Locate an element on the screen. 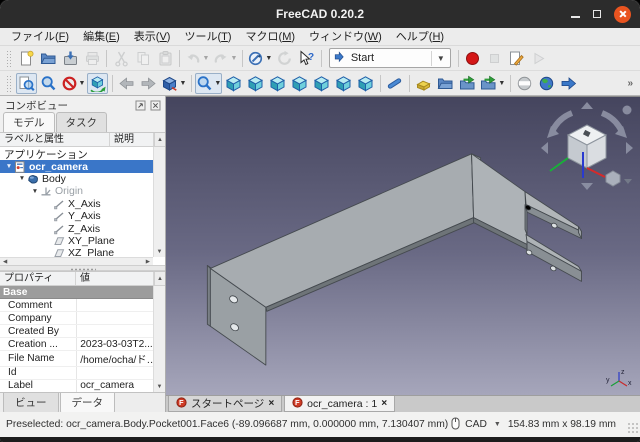 Image resolution: width=640 pixels, height=442 pixels. navigation-style-icon: ▼ is located at coordinates (173, 83).